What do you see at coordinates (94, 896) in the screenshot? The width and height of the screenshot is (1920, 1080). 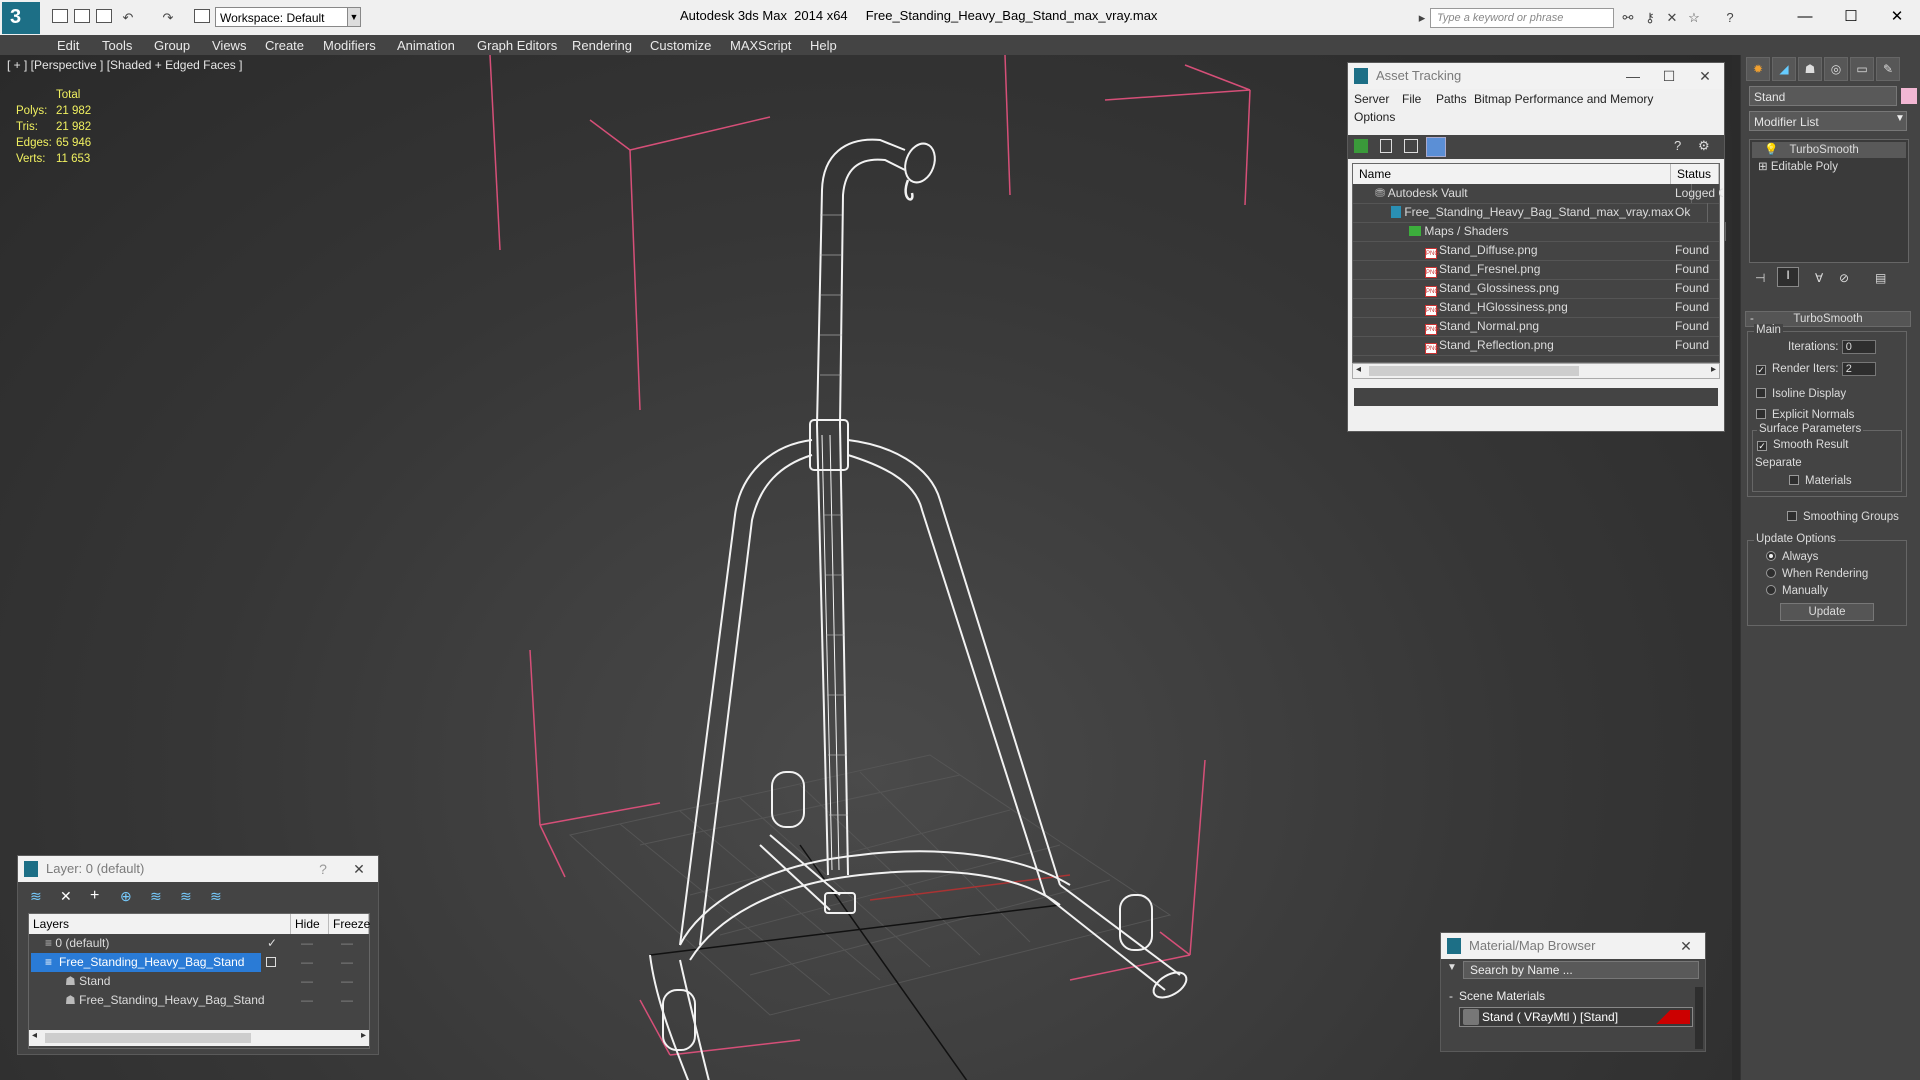 I see `add-to-layer-icon: +` at bounding box center [94, 896].